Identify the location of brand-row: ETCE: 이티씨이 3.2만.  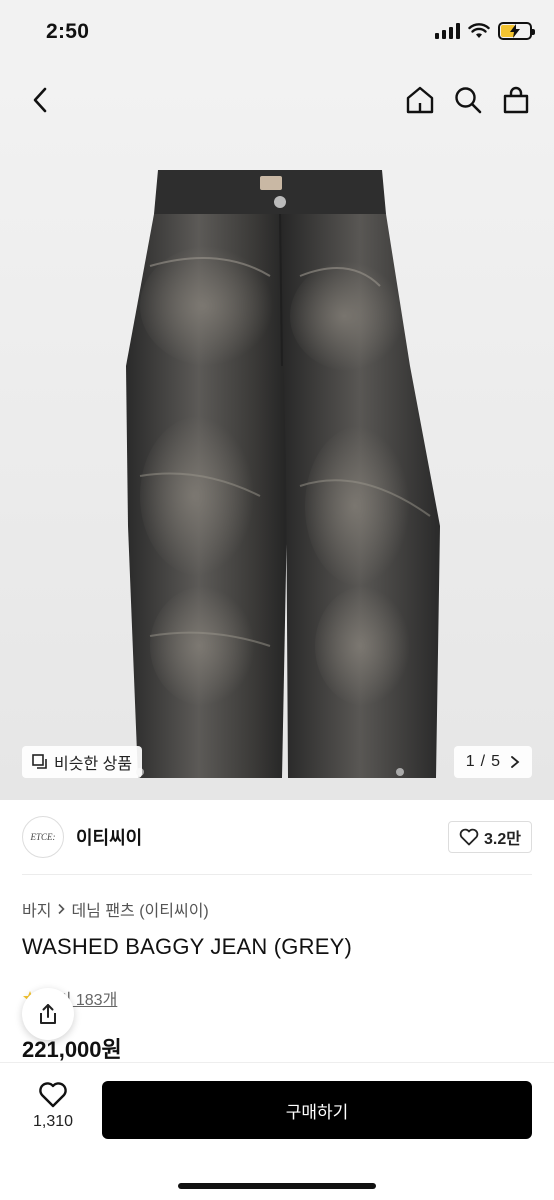
(277, 837).